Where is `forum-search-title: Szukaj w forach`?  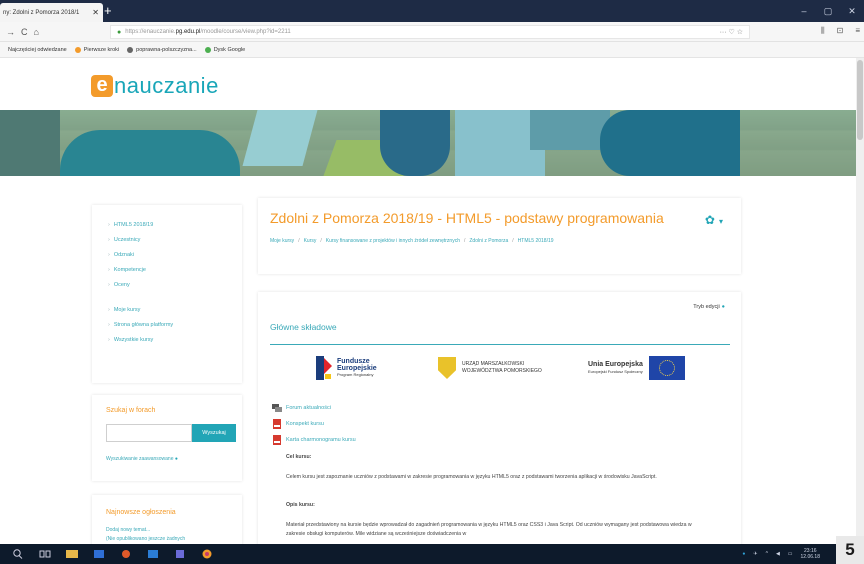
forum-search-title: Szukaj w forach is located at coordinates (131, 410).